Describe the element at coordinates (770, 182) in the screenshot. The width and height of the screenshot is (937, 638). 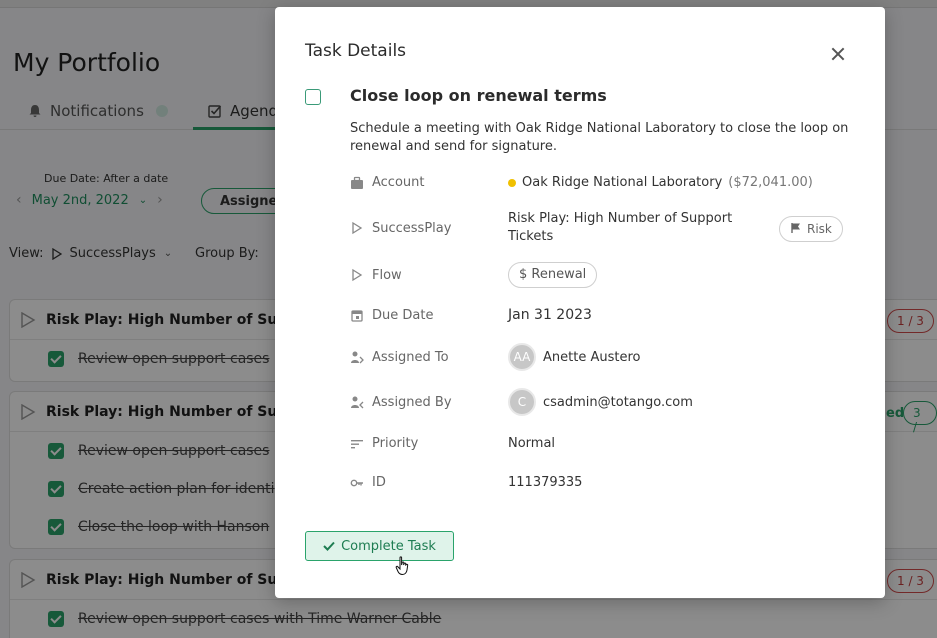
I see `account-amount: ($72,041.00)` at that location.